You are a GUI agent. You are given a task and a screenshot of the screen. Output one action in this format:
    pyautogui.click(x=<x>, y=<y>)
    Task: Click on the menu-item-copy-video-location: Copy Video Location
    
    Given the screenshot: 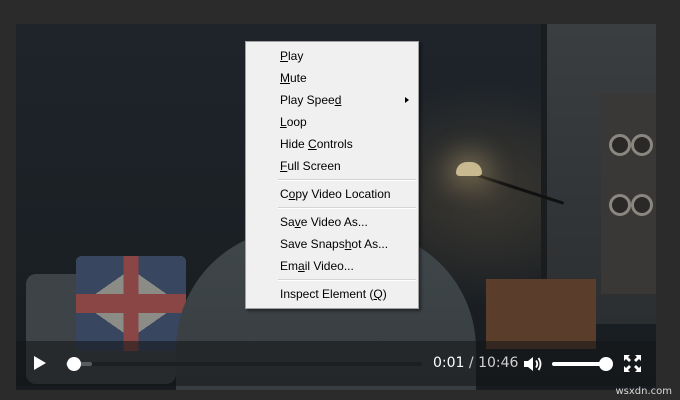 What is the action you would take?
    pyautogui.click(x=332, y=194)
    